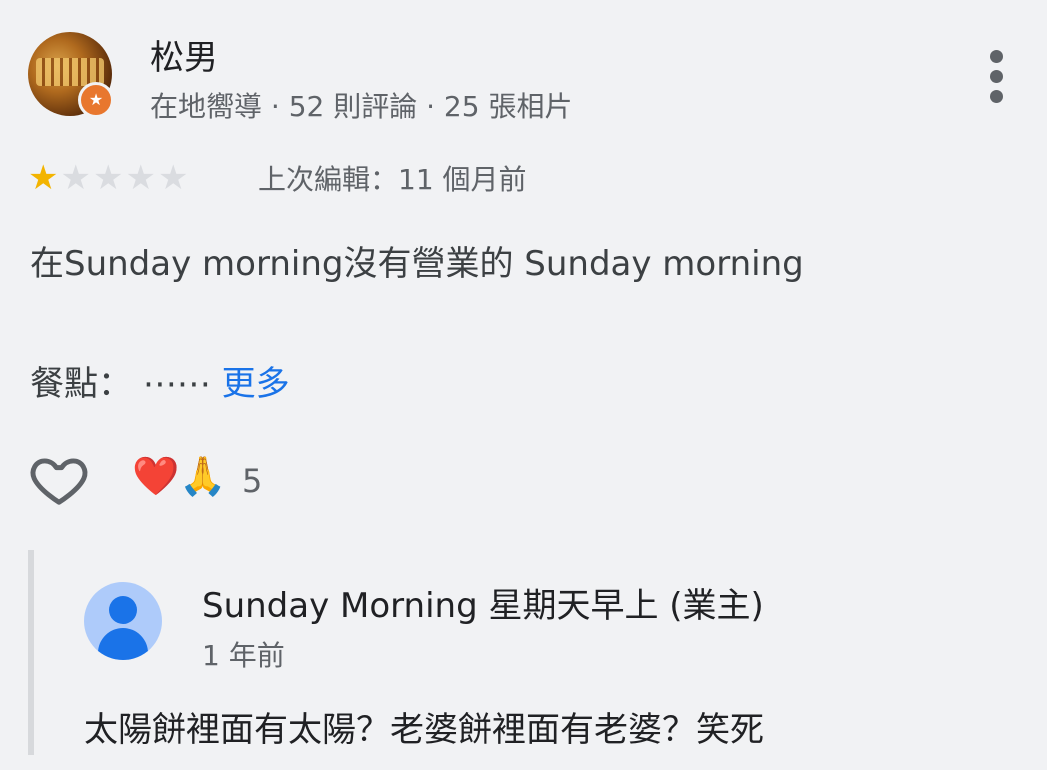 The height and width of the screenshot is (770, 1047). Describe the element at coordinates (96, 100) in the screenshot. I see `local-guide-badge-icon: ★` at that location.